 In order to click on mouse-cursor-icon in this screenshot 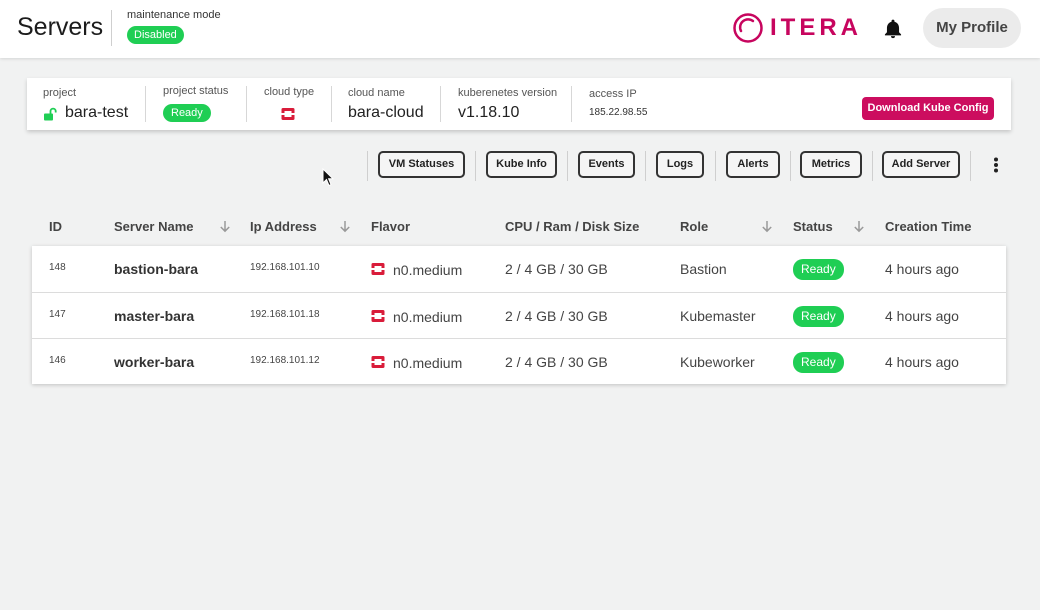, I will do `click(328, 177)`.